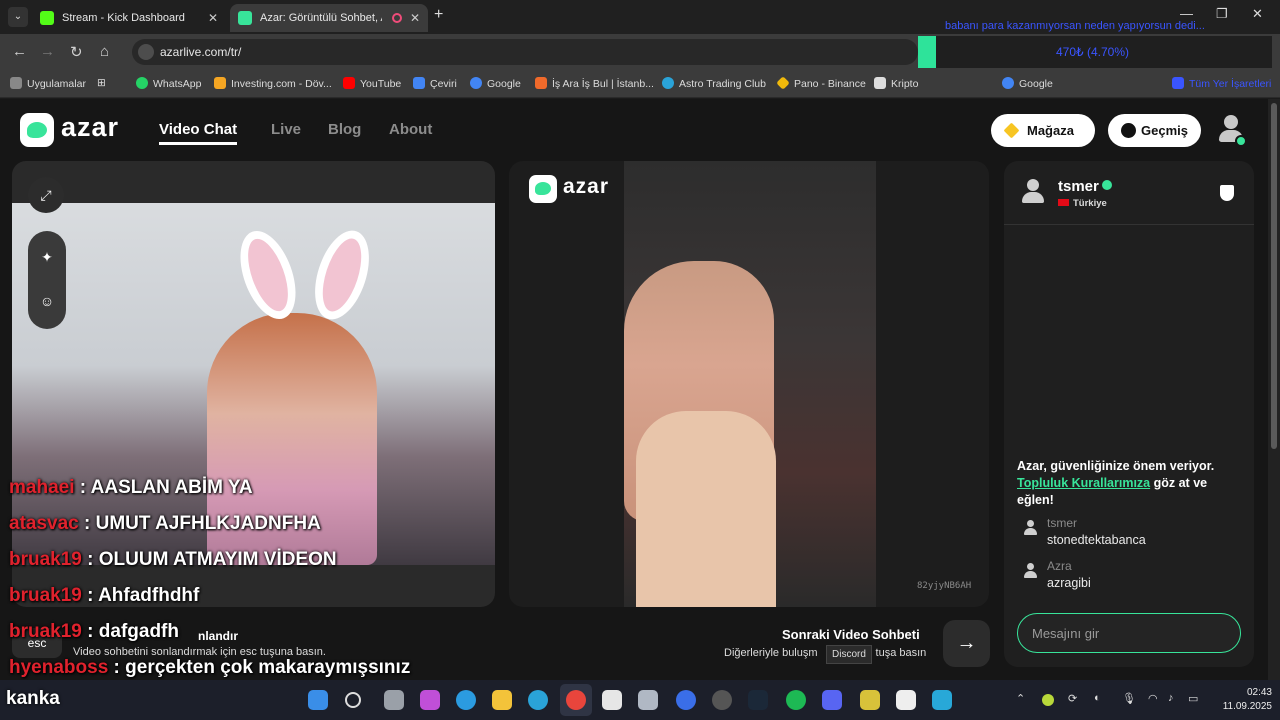 The width and height of the screenshot is (1280, 720). I want to click on verified-icon, so click(1106, 185).